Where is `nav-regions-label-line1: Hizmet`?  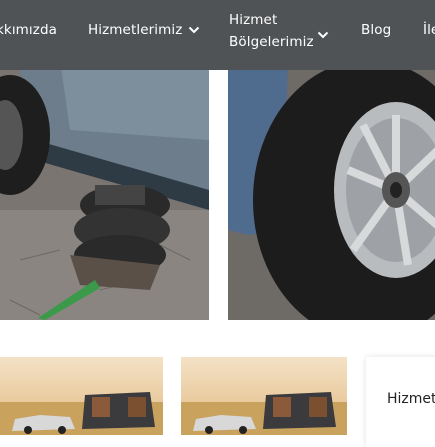
nav-regions-label-line1: Hizmet is located at coordinates (253, 20).